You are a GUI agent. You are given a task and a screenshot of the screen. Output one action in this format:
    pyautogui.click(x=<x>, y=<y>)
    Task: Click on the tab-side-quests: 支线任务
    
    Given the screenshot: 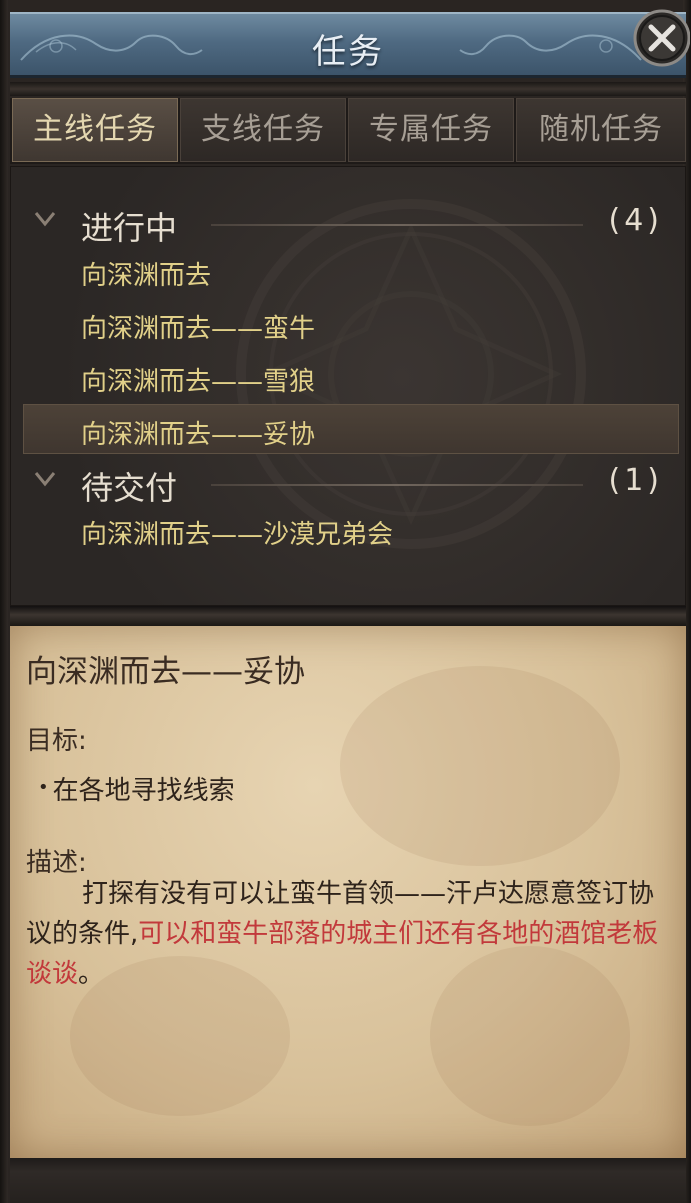 What is the action you would take?
    pyautogui.click(x=263, y=130)
    